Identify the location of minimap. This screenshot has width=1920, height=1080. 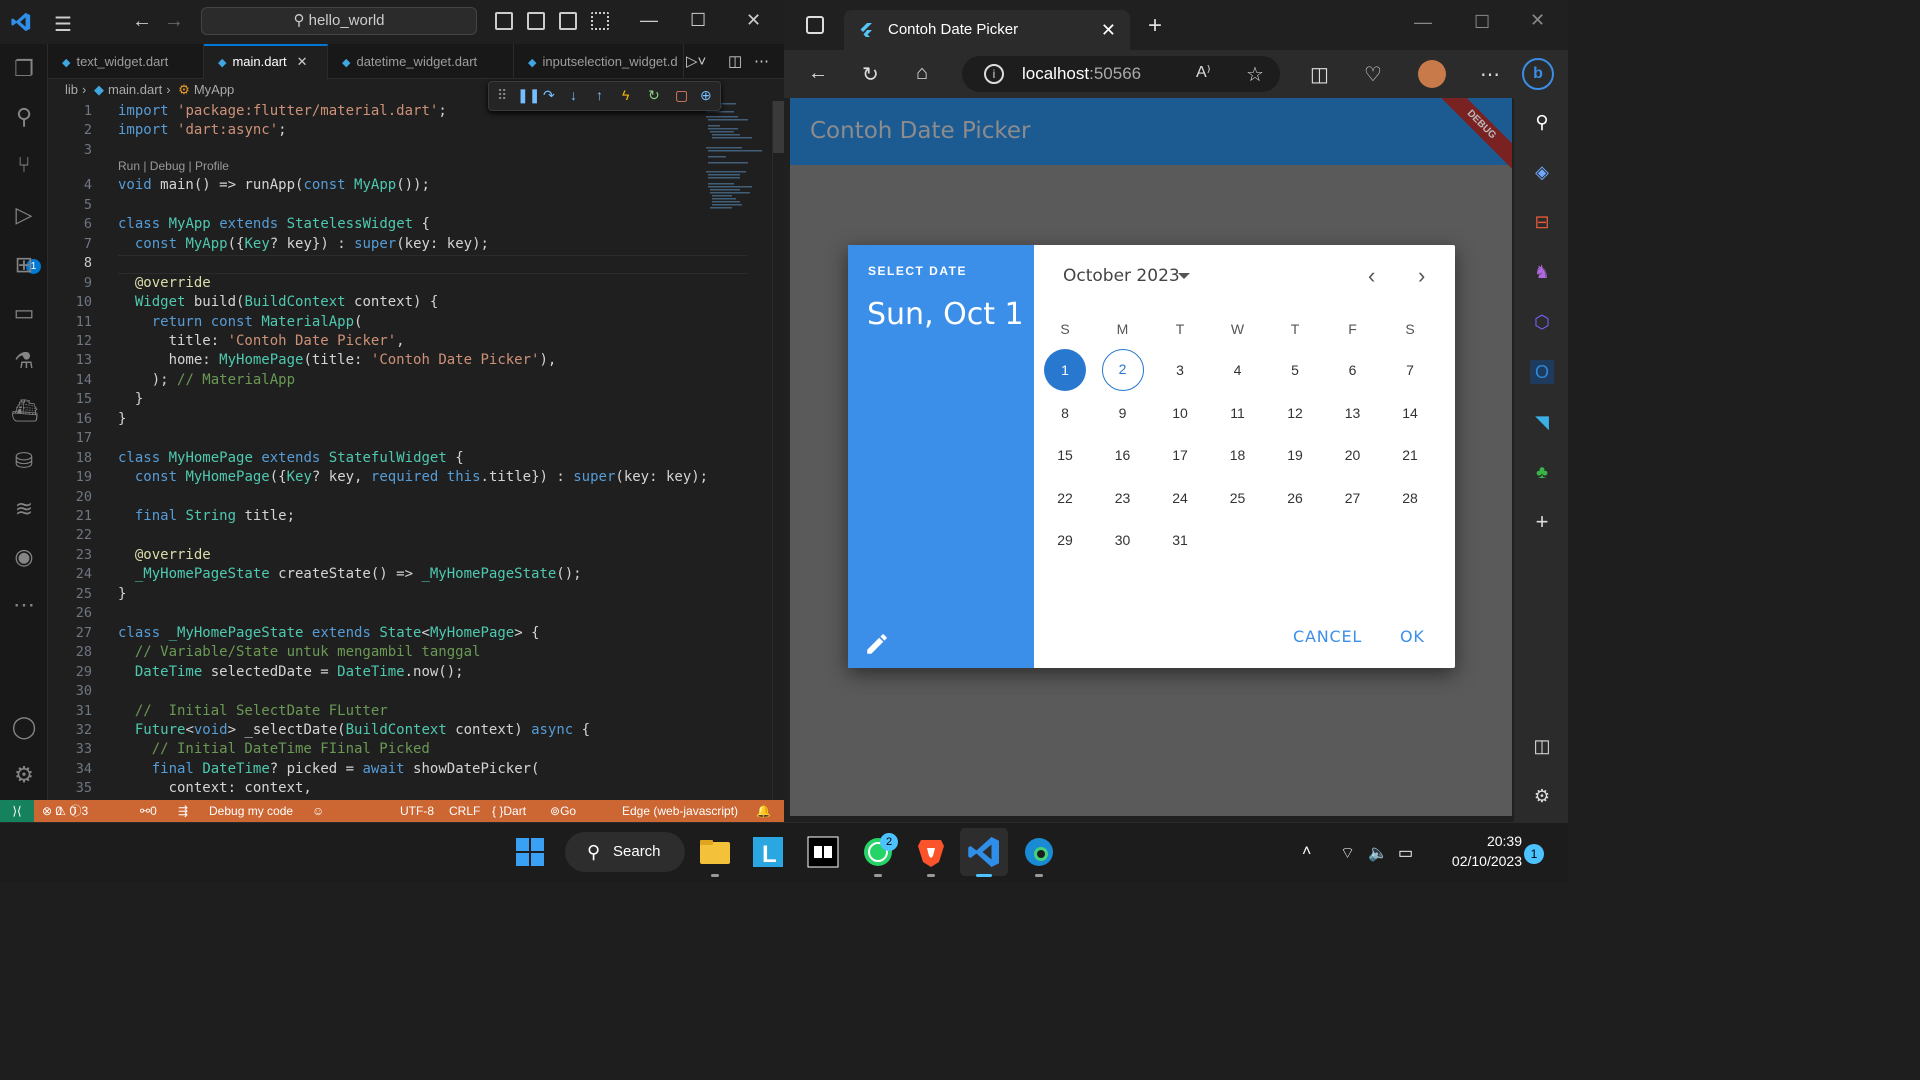
(739, 161).